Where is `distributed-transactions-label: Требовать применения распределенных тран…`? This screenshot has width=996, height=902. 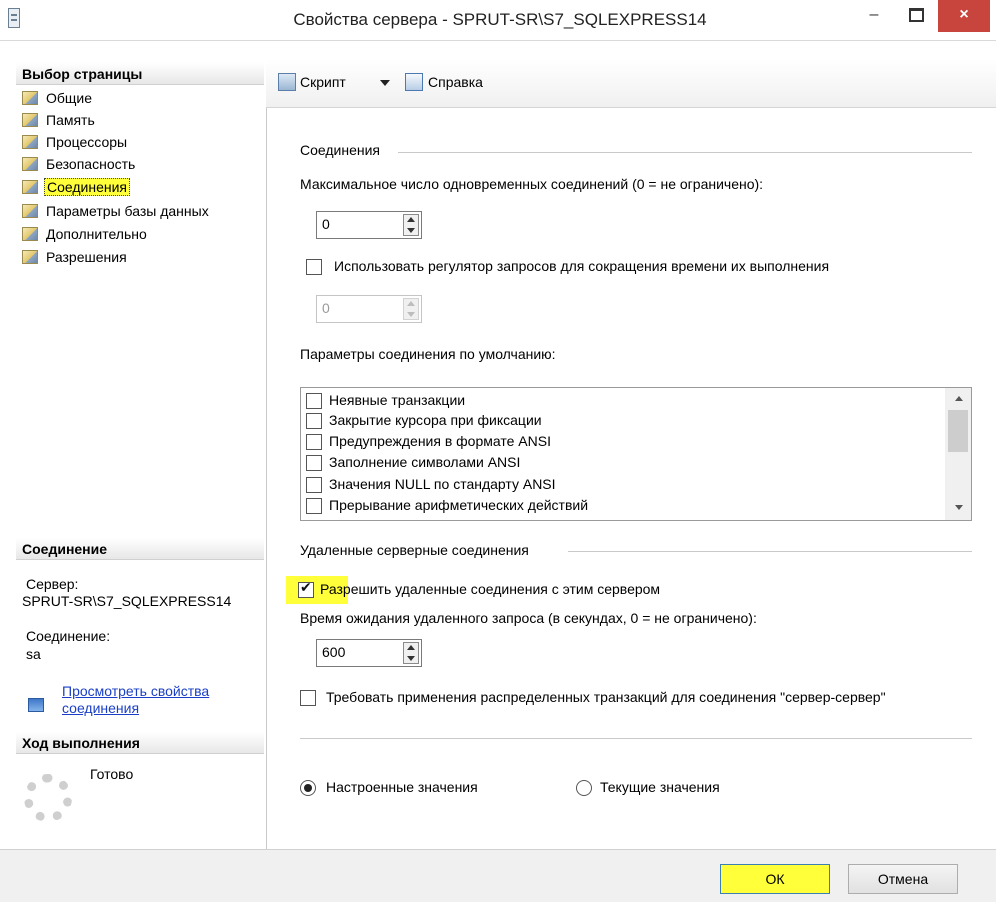 distributed-transactions-label: Требовать применения распределенных тран… is located at coordinates (606, 697).